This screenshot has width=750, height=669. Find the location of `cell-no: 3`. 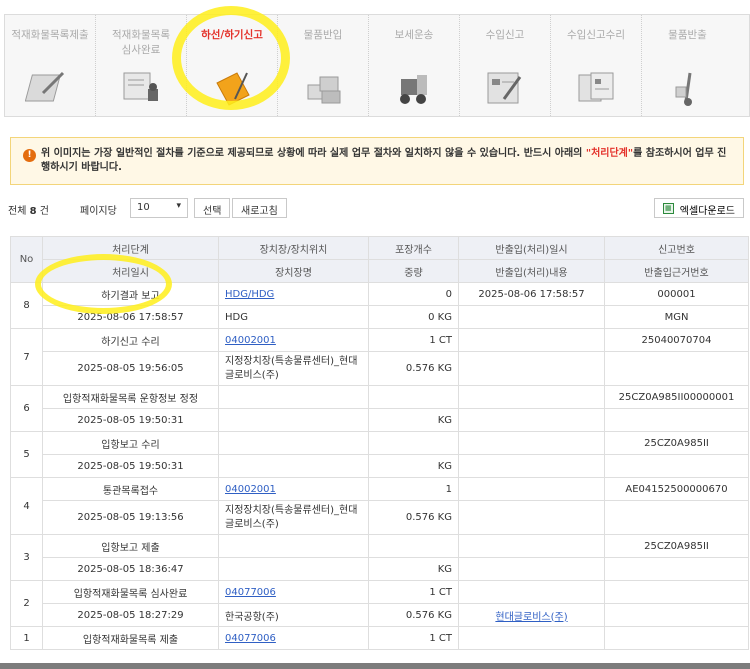

cell-no: 3 is located at coordinates (26, 557).